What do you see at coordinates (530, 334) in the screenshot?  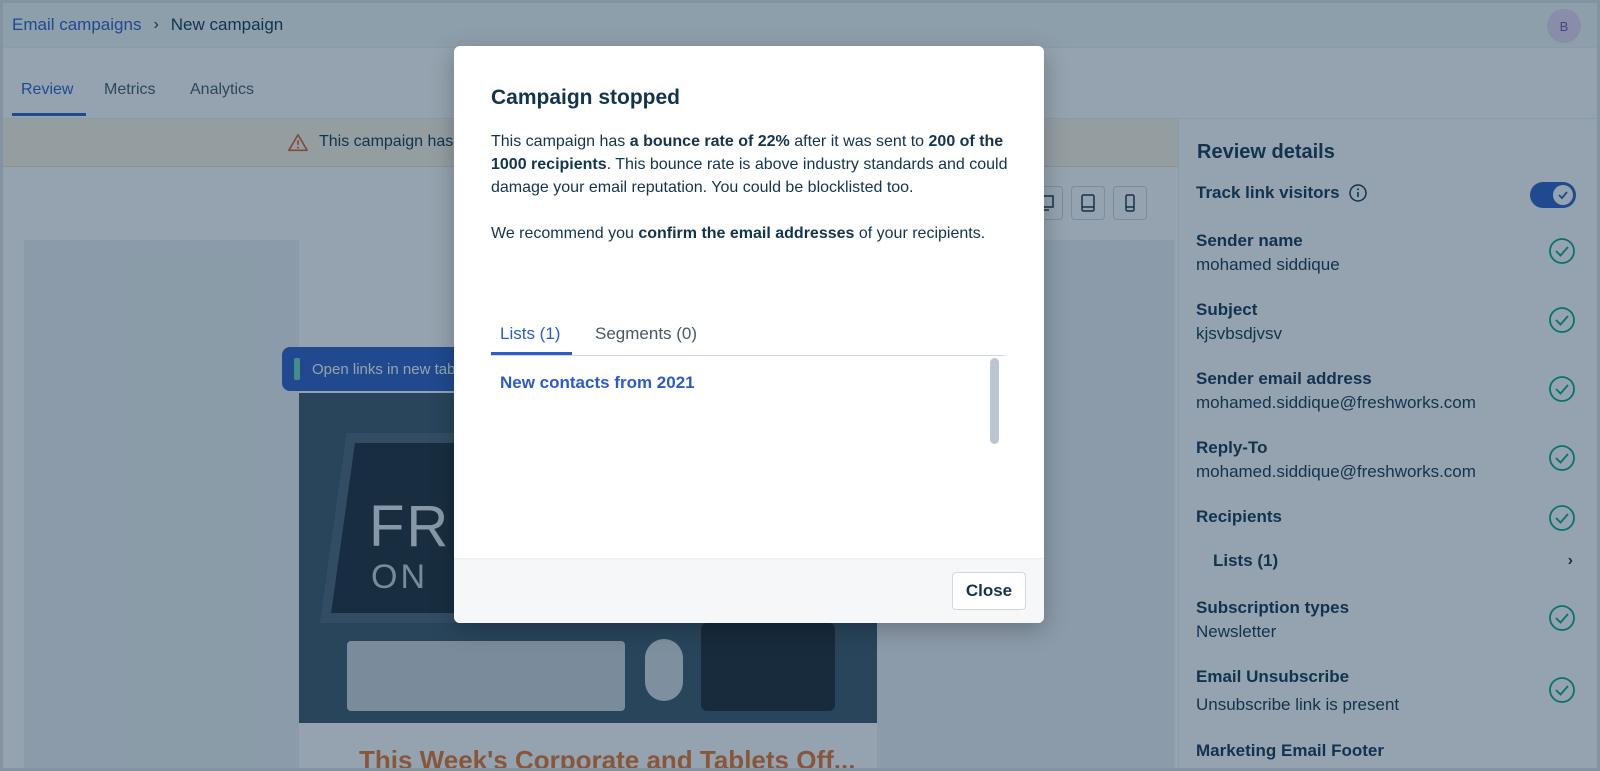 I see `tab-lists: Lists (1)` at bounding box center [530, 334].